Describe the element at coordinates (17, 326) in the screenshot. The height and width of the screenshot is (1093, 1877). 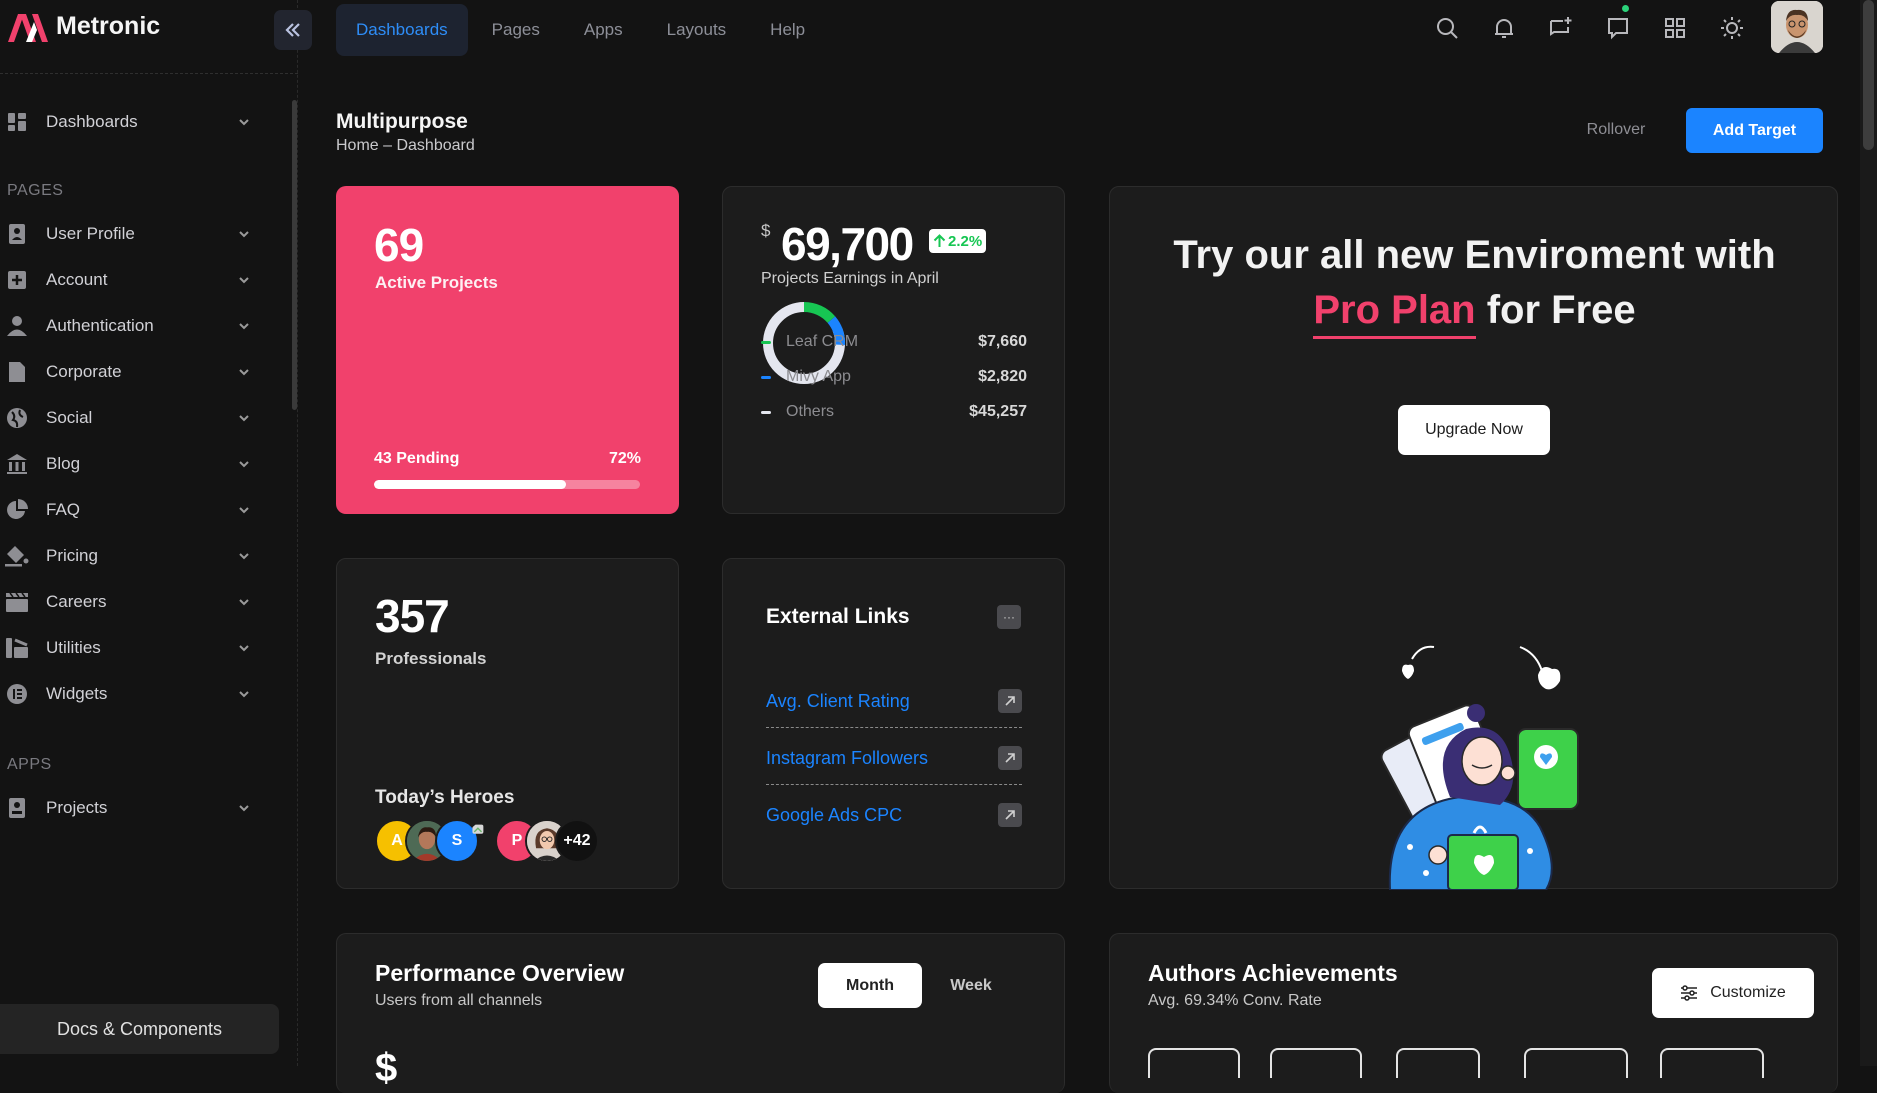
I see `user-icon` at that location.